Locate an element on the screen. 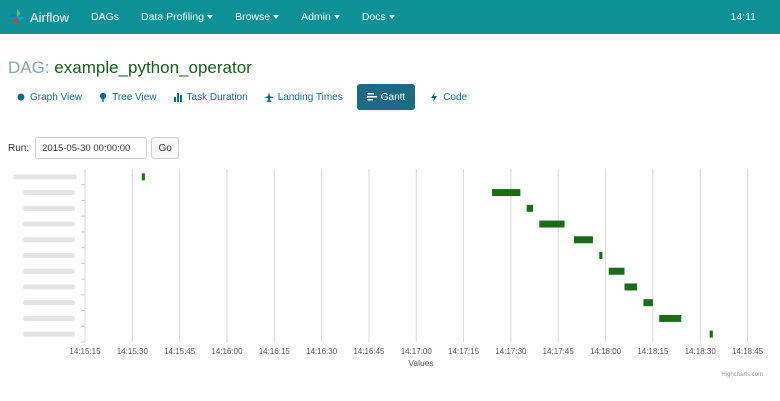 This screenshot has height=401, width=780. brand-link: Airflow is located at coordinates (38, 17).